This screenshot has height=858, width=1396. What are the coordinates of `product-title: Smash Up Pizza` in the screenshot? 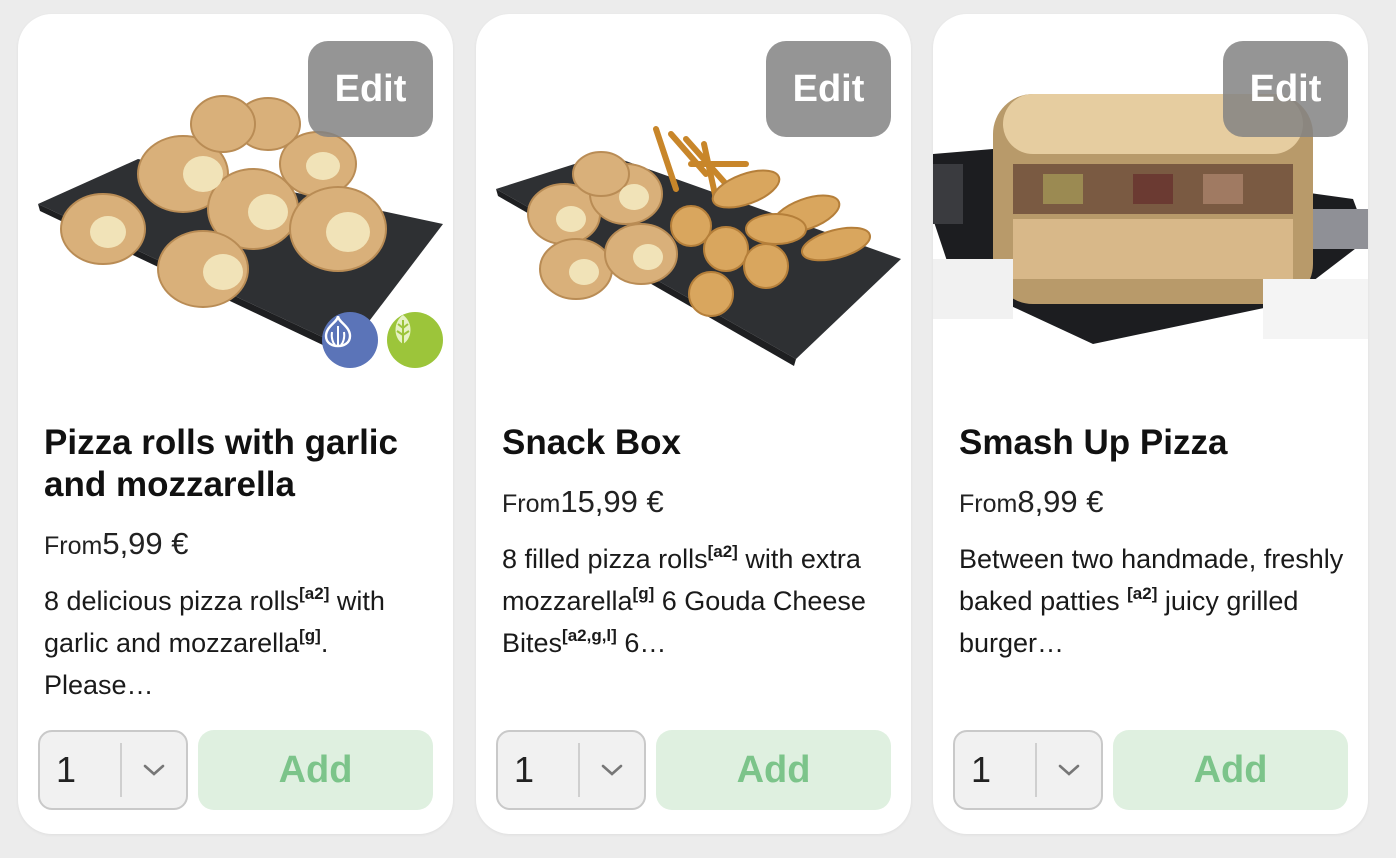 It's located at (1093, 442).